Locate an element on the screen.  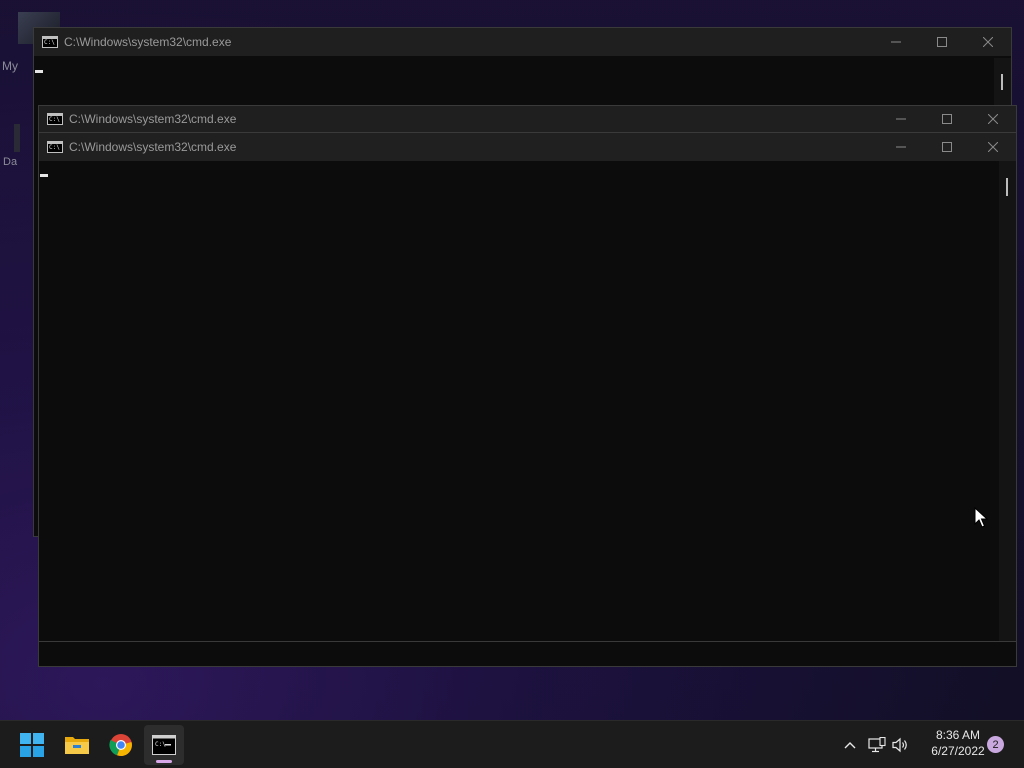
volume-icon is located at coordinates (899, 745).